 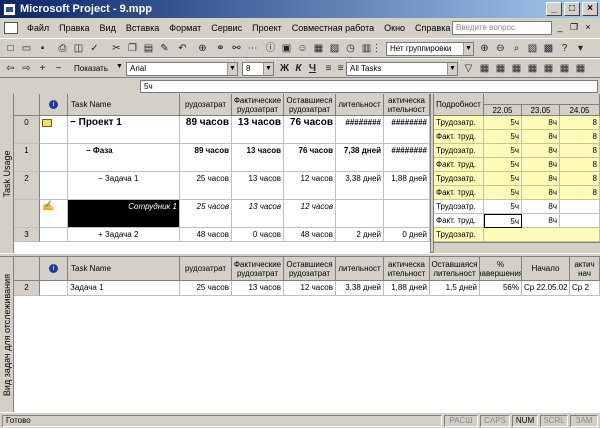 What do you see at coordinates (26, 48) in the screenshot?
I see `open-icon: ▭` at bounding box center [26, 48].